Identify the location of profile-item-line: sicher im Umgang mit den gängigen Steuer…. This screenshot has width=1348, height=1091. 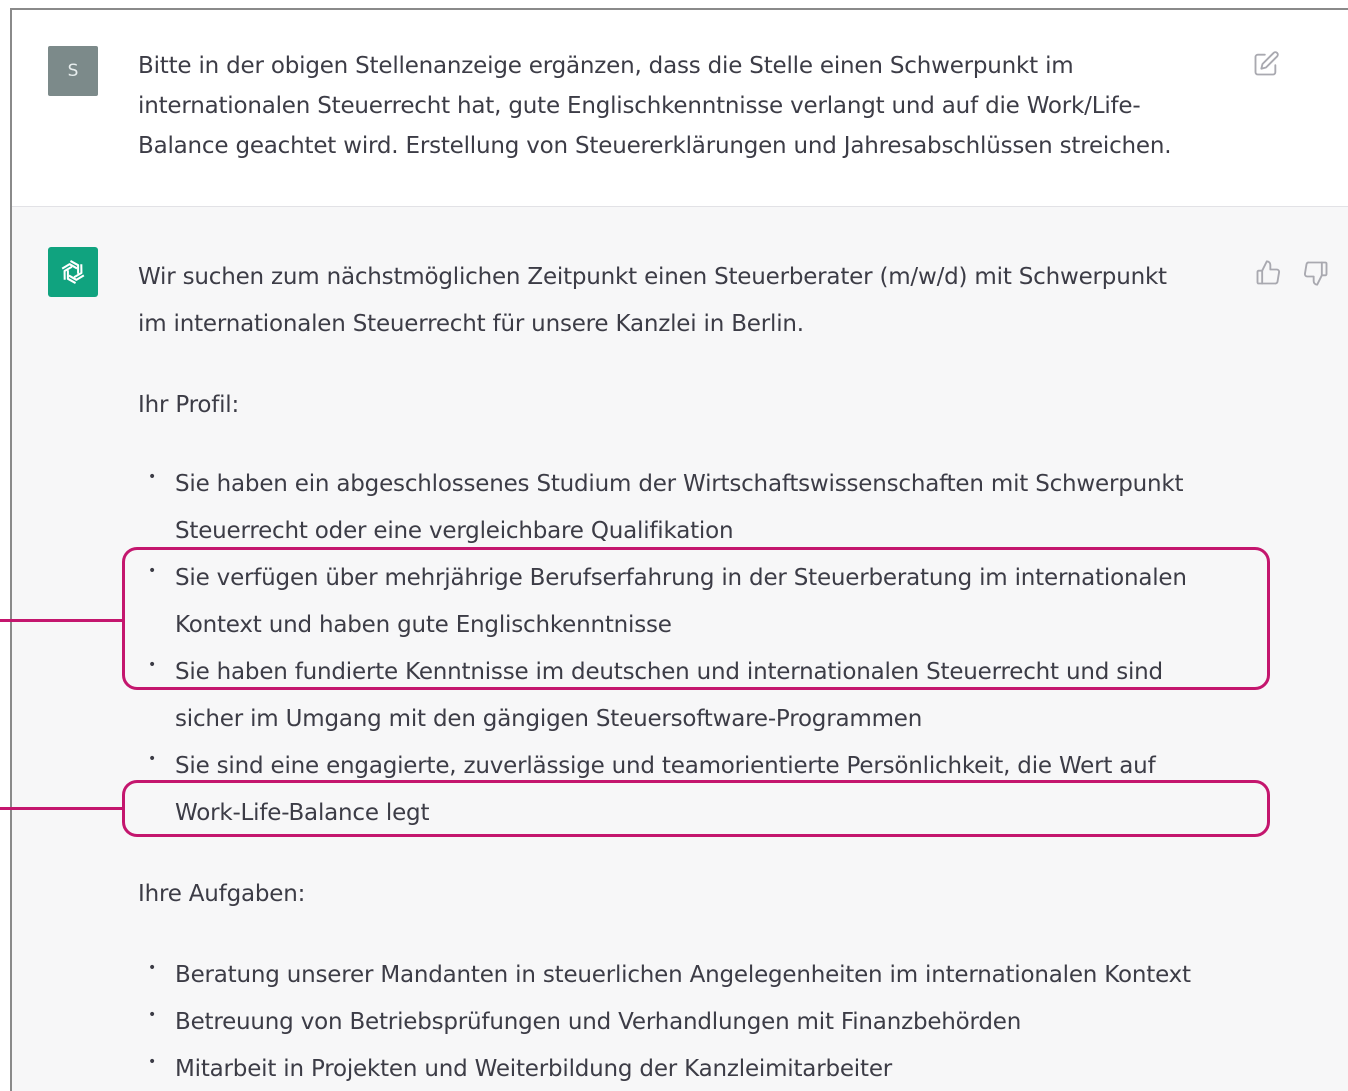
(549, 719).